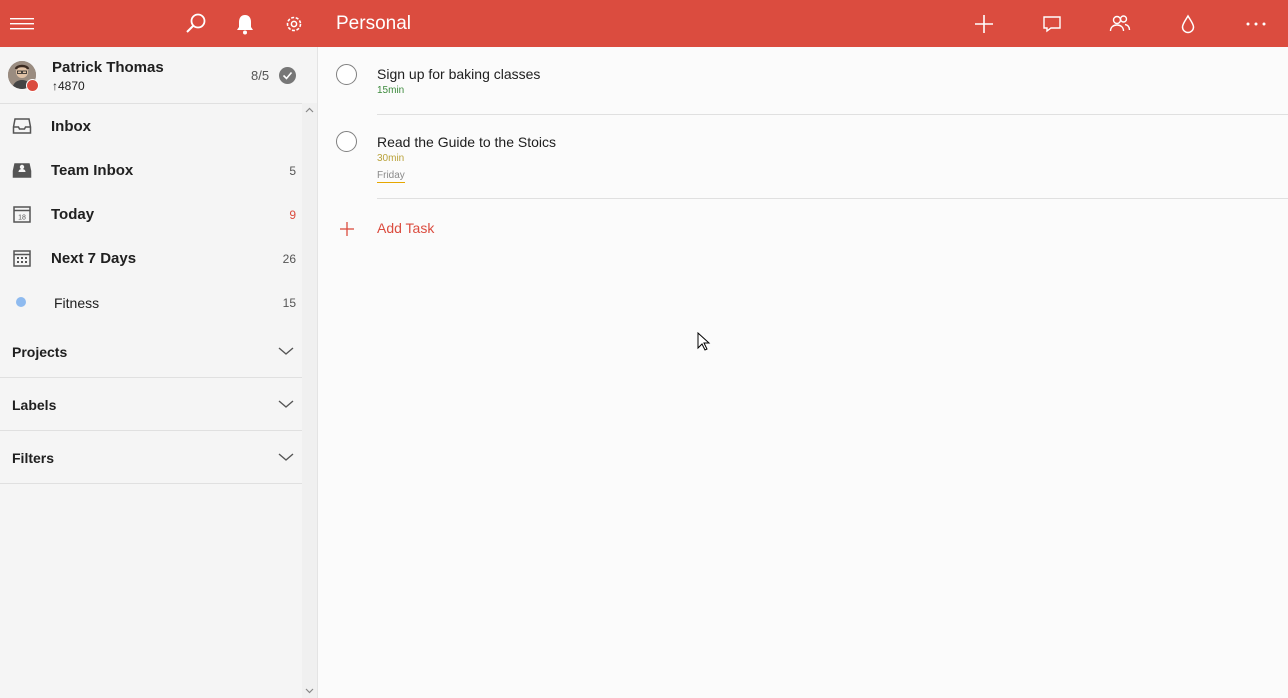  What do you see at coordinates (1120, 23) in the screenshot?
I see `share-icon` at bounding box center [1120, 23].